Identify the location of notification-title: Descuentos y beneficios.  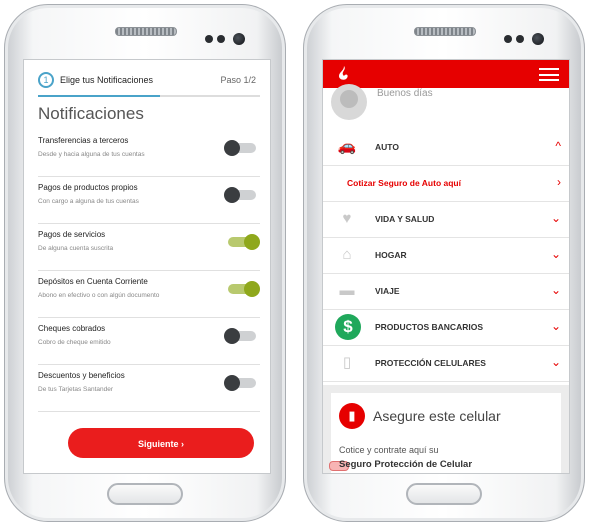
(81, 375).